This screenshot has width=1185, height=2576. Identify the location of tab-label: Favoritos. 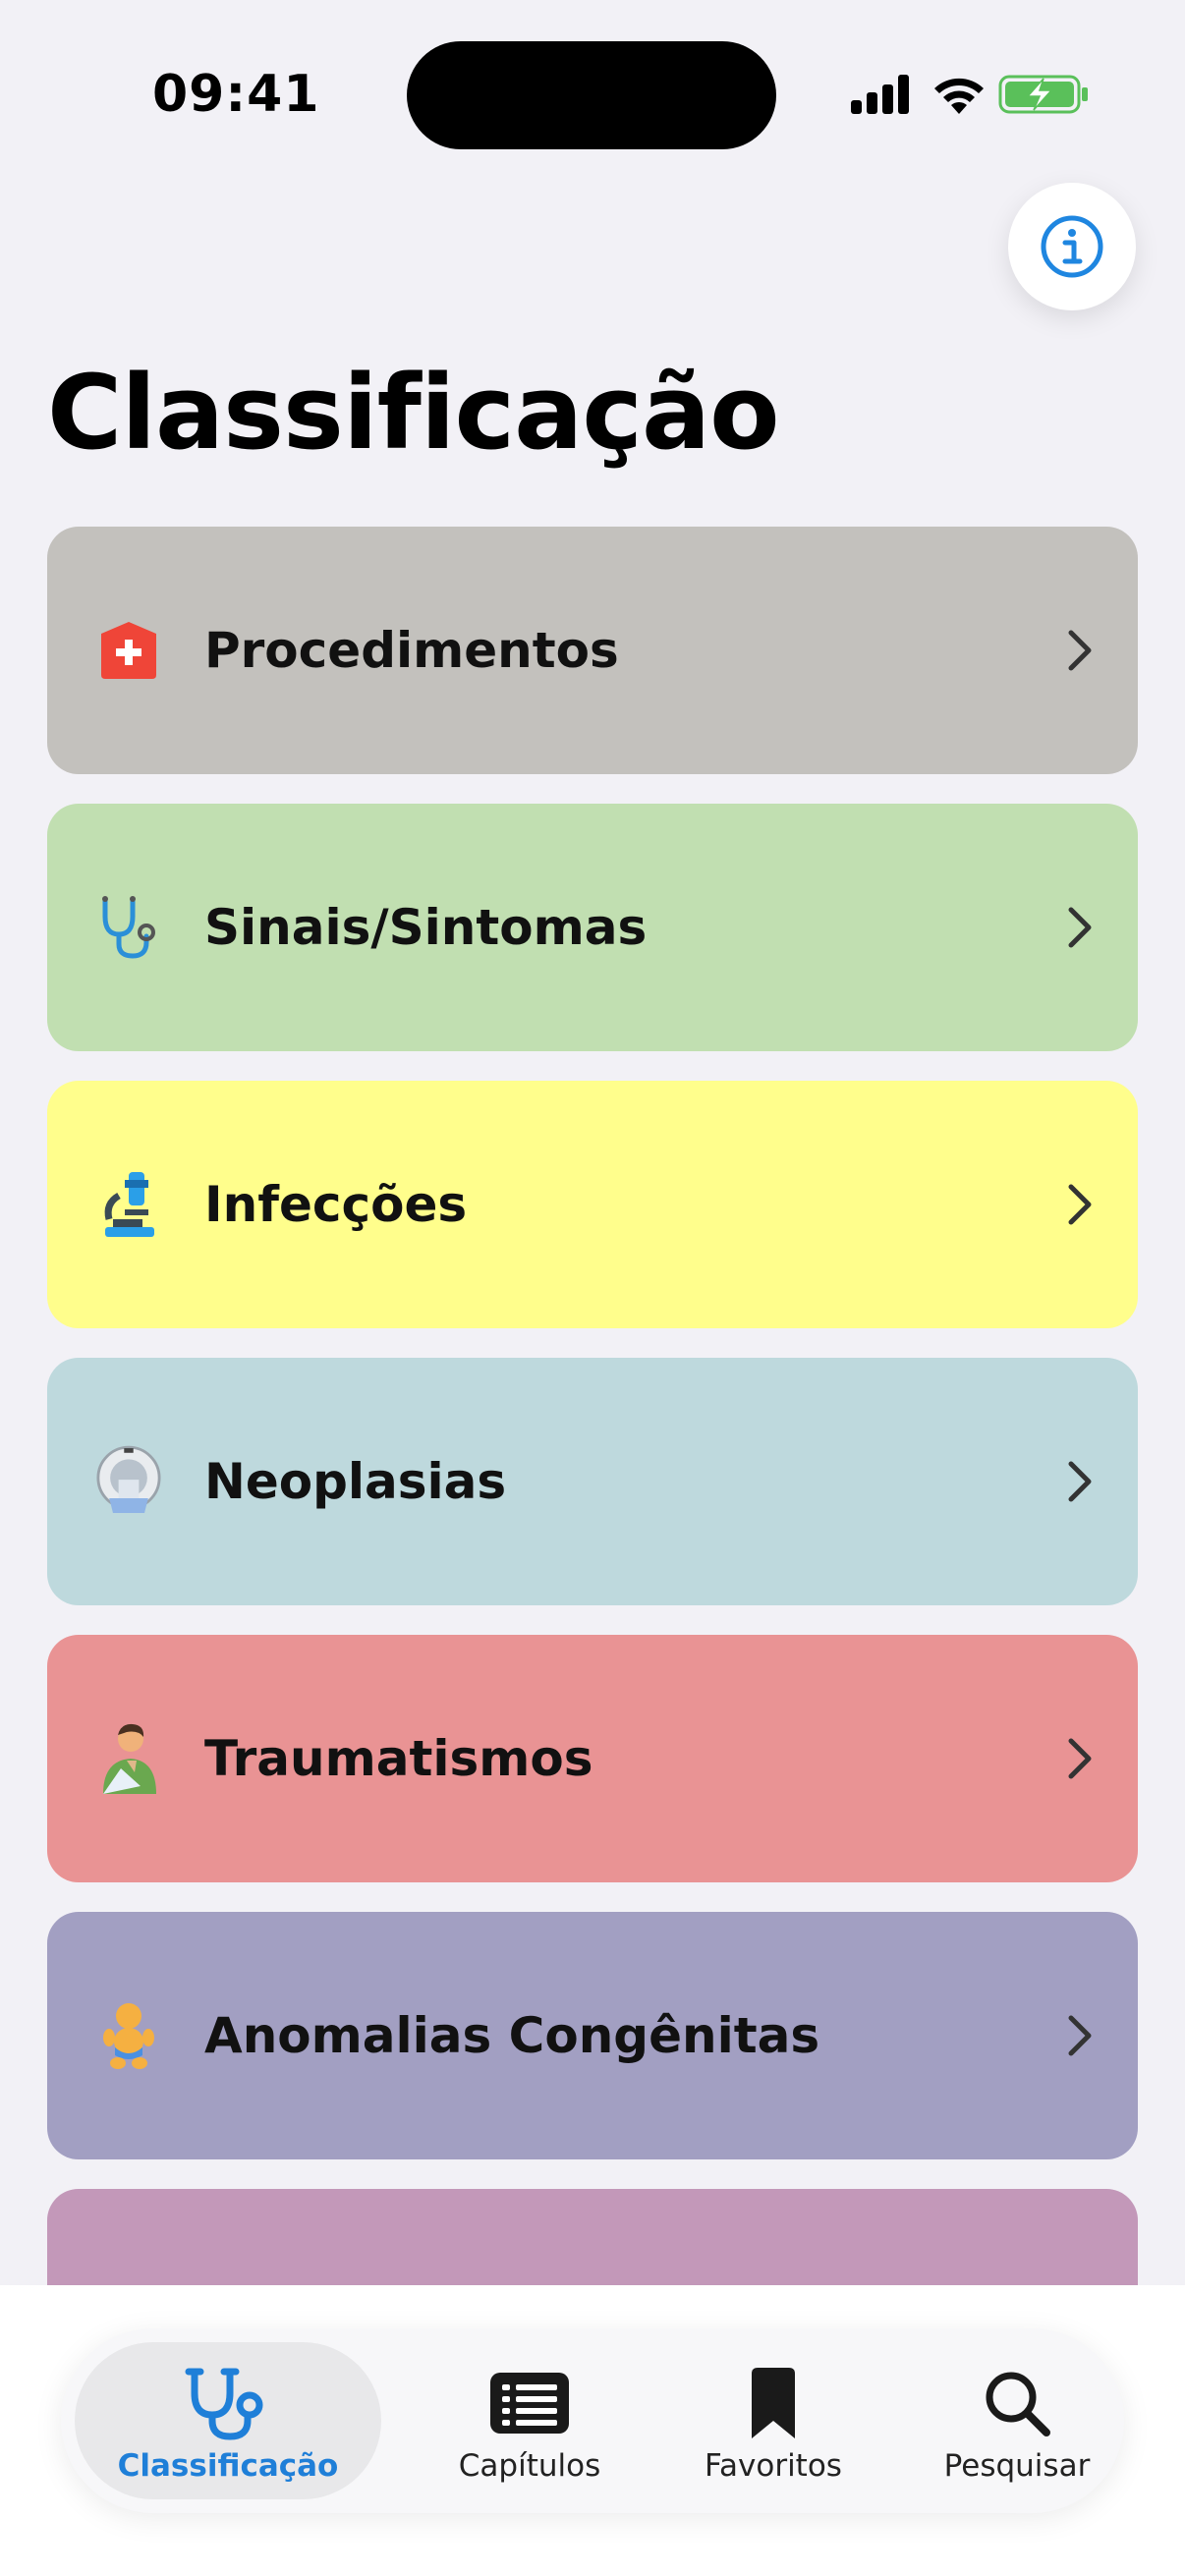
(774, 2466).